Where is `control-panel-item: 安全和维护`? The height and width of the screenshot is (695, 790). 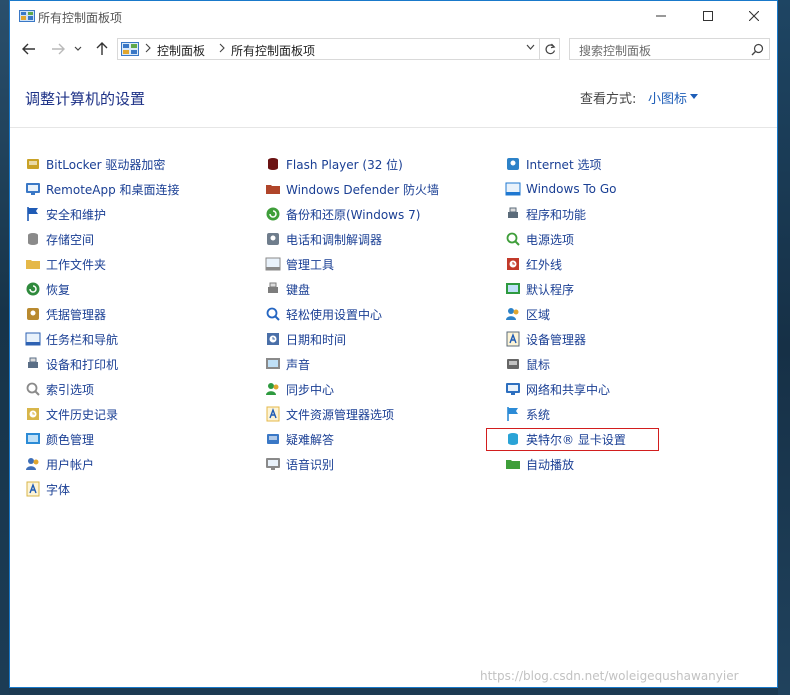
control-panel-item: 安全和维护 is located at coordinates (65, 214).